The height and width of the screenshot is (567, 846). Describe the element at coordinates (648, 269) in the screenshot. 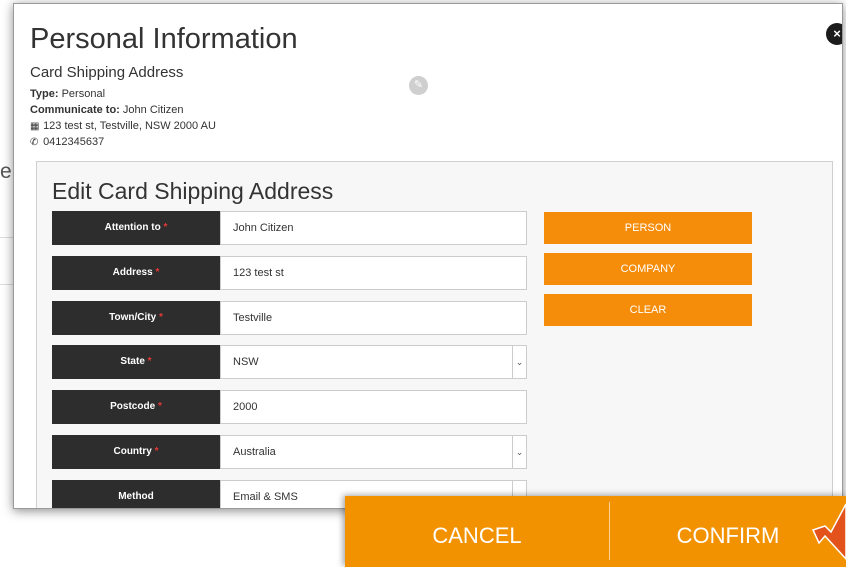

I see `company-button: COMPANY` at that location.